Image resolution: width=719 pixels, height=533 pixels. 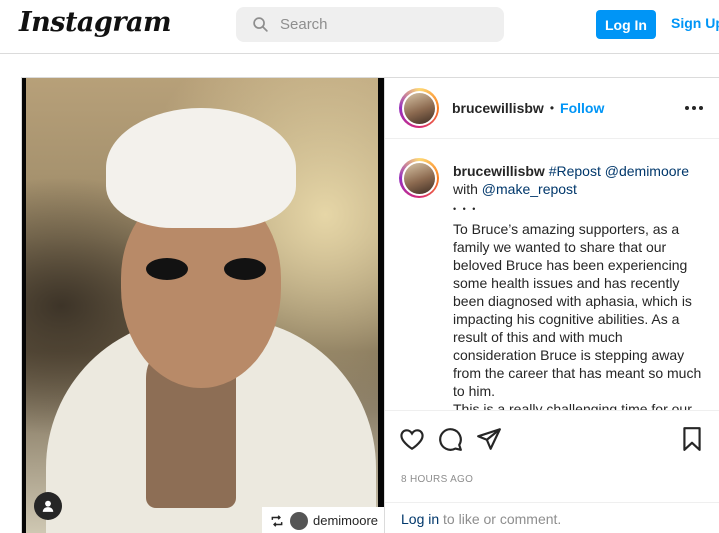 What do you see at coordinates (260, 24) in the screenshot?
I see `search-icon` at bounding box center [260, 24].